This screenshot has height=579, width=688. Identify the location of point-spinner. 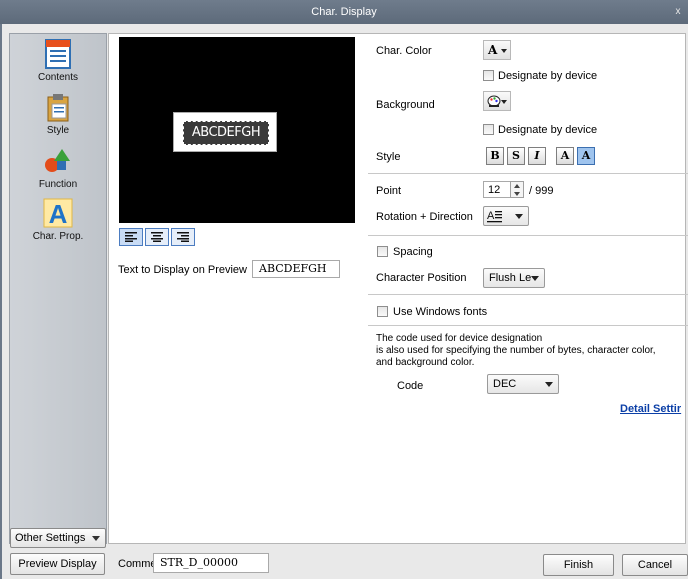
(517, 189).